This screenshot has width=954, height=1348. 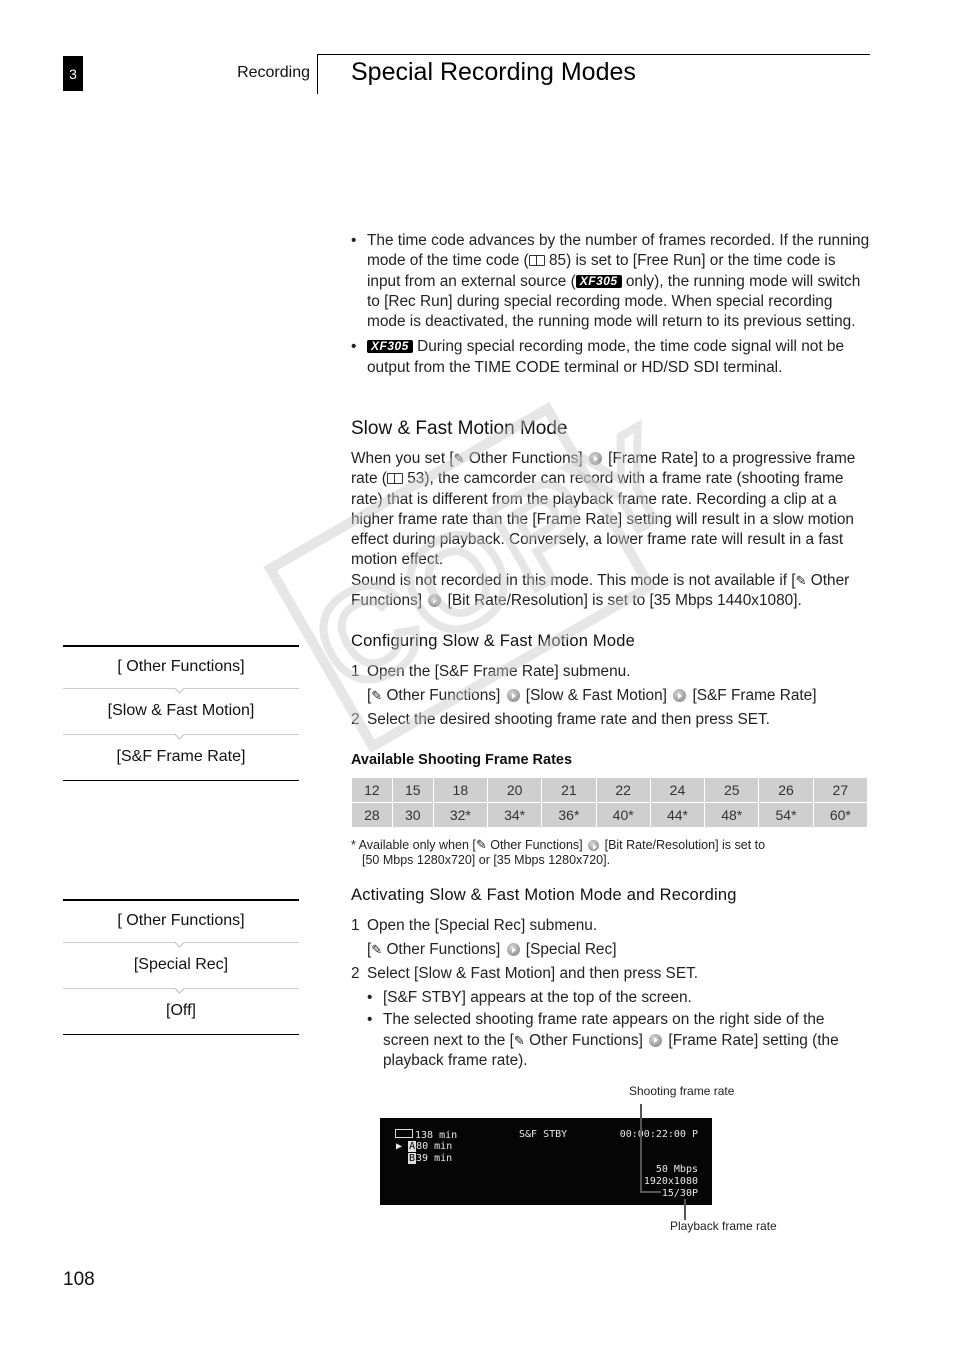 I want to click on table-cell: 40*, so click(x=623, y=815).